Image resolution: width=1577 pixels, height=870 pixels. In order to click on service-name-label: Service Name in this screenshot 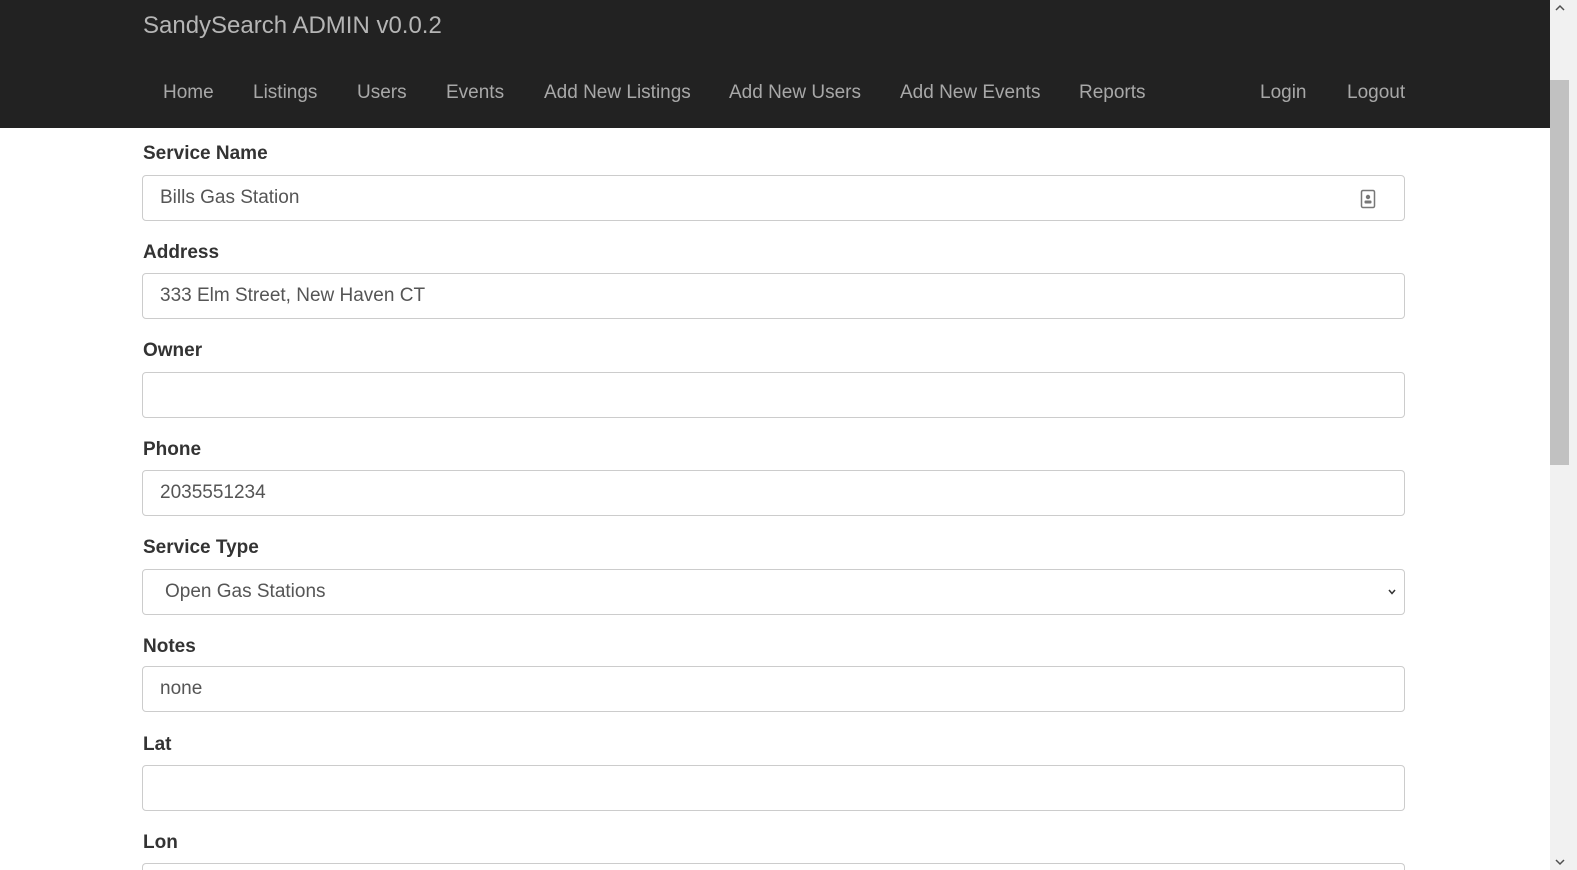, I will do `click(205, 153)`.